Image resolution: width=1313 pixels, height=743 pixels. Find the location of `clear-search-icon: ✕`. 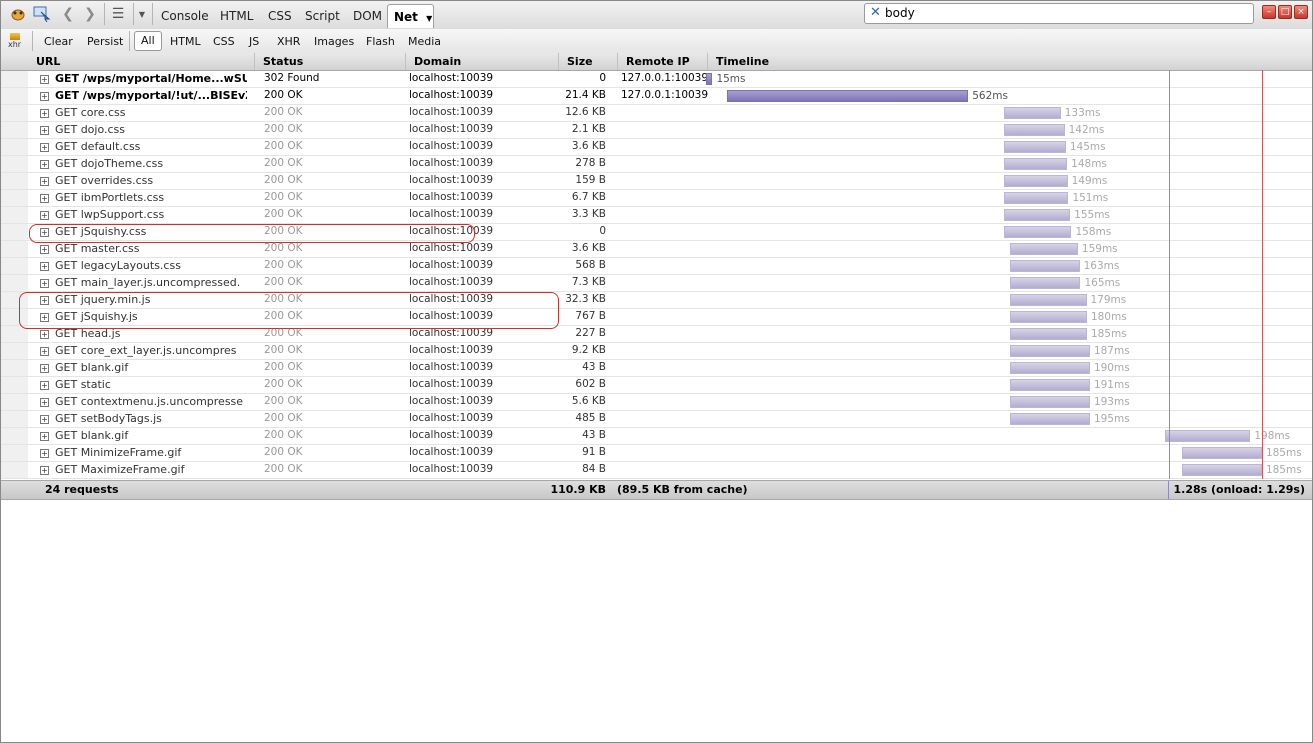

clear-search-icon: ✕ is located at coordinates (875, 12).